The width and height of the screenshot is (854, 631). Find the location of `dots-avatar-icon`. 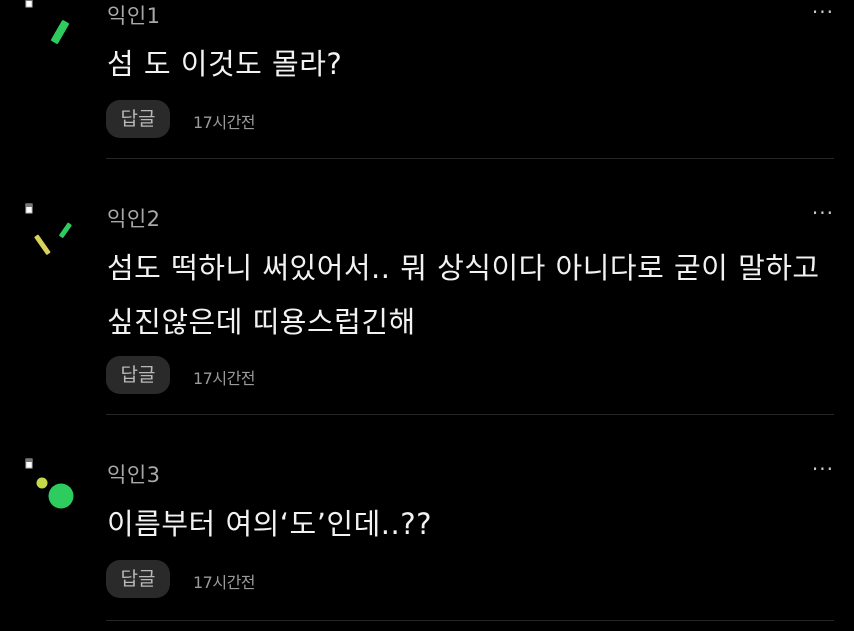

dots-avatar-icon is located at coordinates (53, 490).